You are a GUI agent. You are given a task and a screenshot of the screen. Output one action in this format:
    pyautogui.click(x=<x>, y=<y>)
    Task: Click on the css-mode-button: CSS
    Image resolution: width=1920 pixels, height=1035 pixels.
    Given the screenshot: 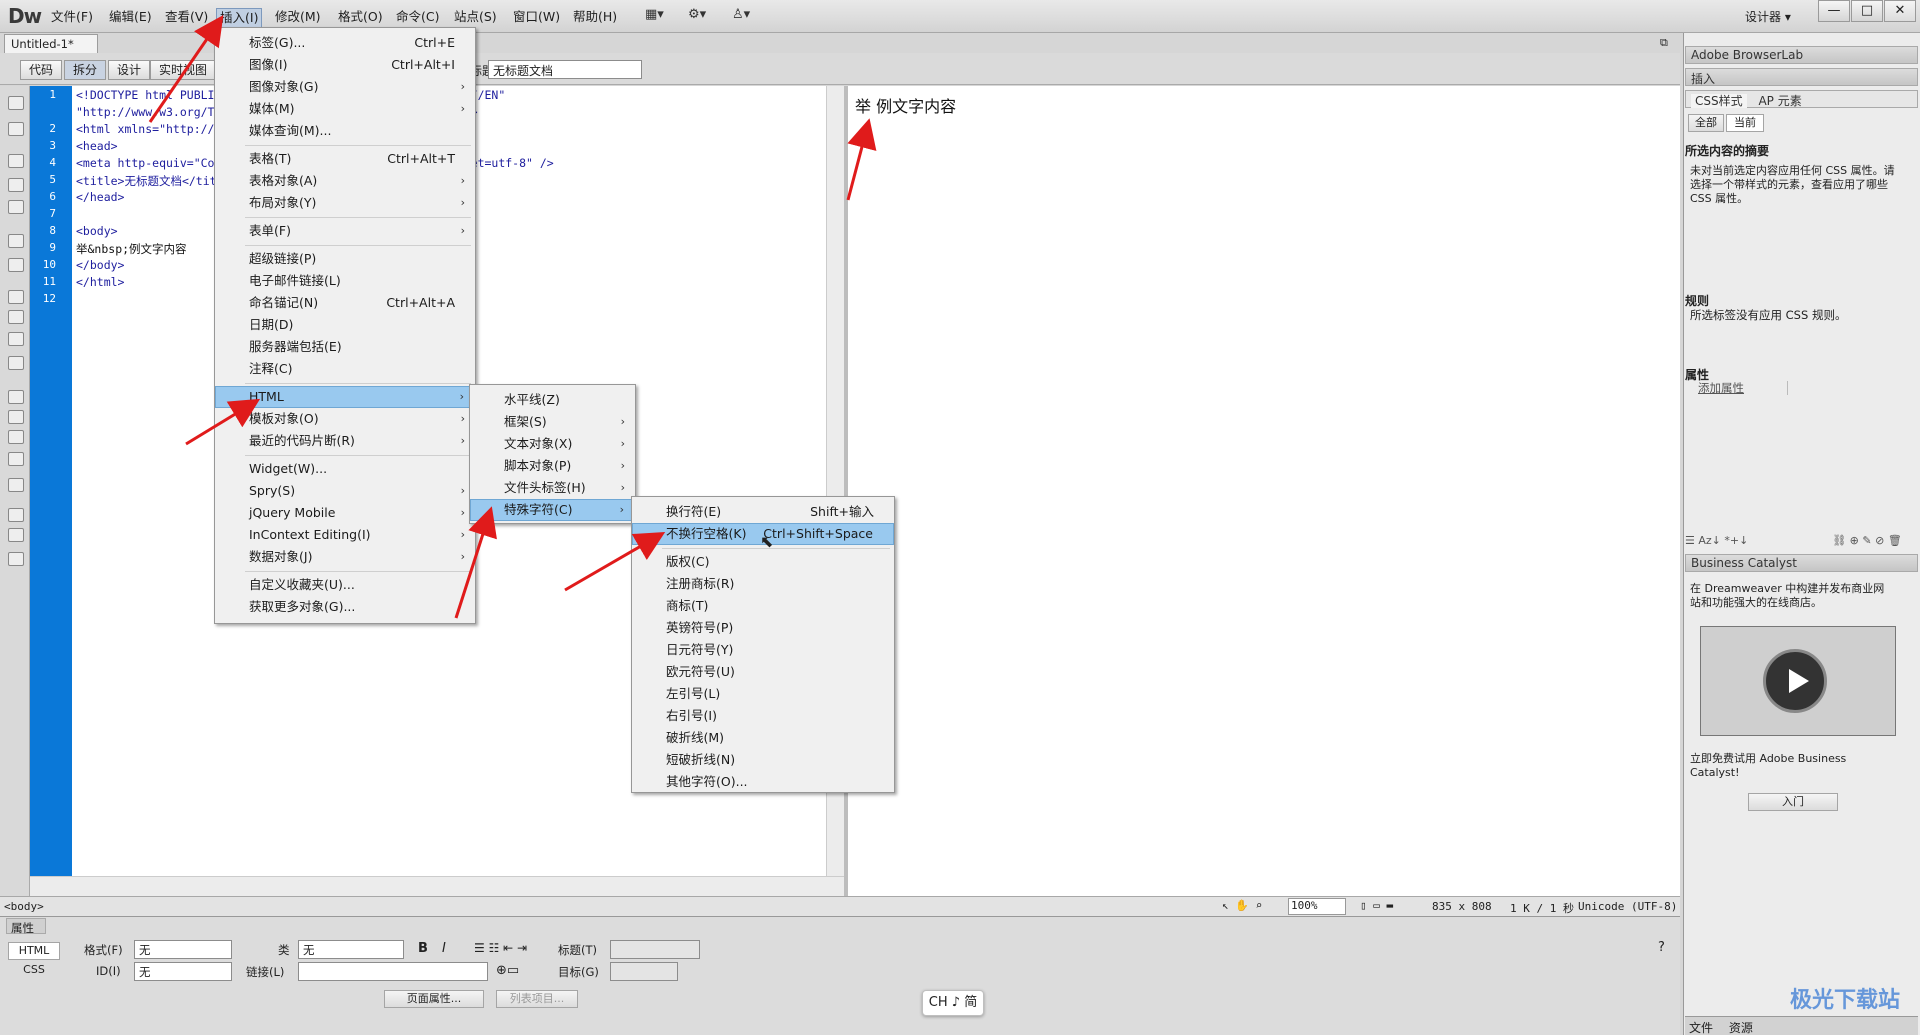 What is the action you would take?
    pyautogui.click(x=34, y=971)
    